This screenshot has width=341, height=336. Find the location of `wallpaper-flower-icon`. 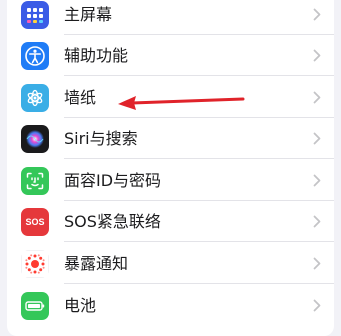

wallpaper-flower-icon is located at coordinates (35, 98).